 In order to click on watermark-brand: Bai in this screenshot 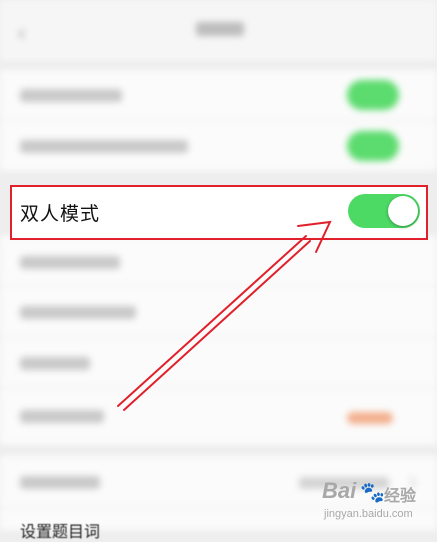, I will do `click(339, 490)`.